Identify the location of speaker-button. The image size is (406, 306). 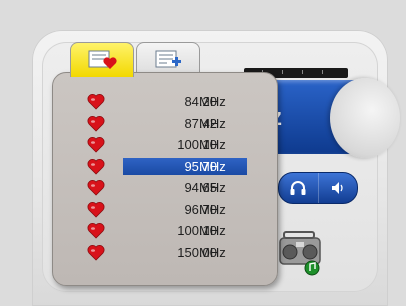
(337, 188).